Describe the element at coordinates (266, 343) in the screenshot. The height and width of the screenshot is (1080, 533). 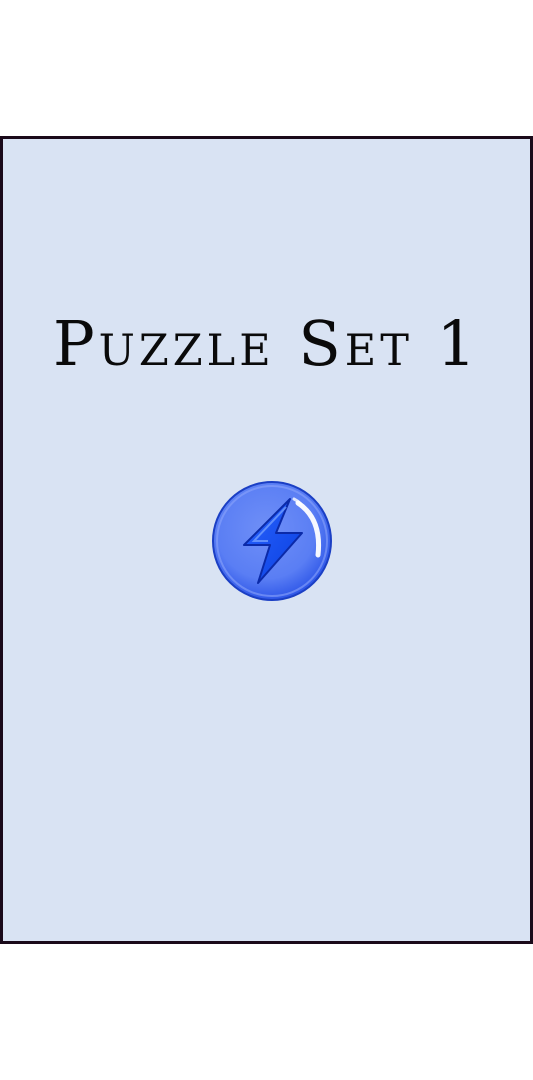
I see `puzzle-set-title: Puzzle Set 1` at that location.